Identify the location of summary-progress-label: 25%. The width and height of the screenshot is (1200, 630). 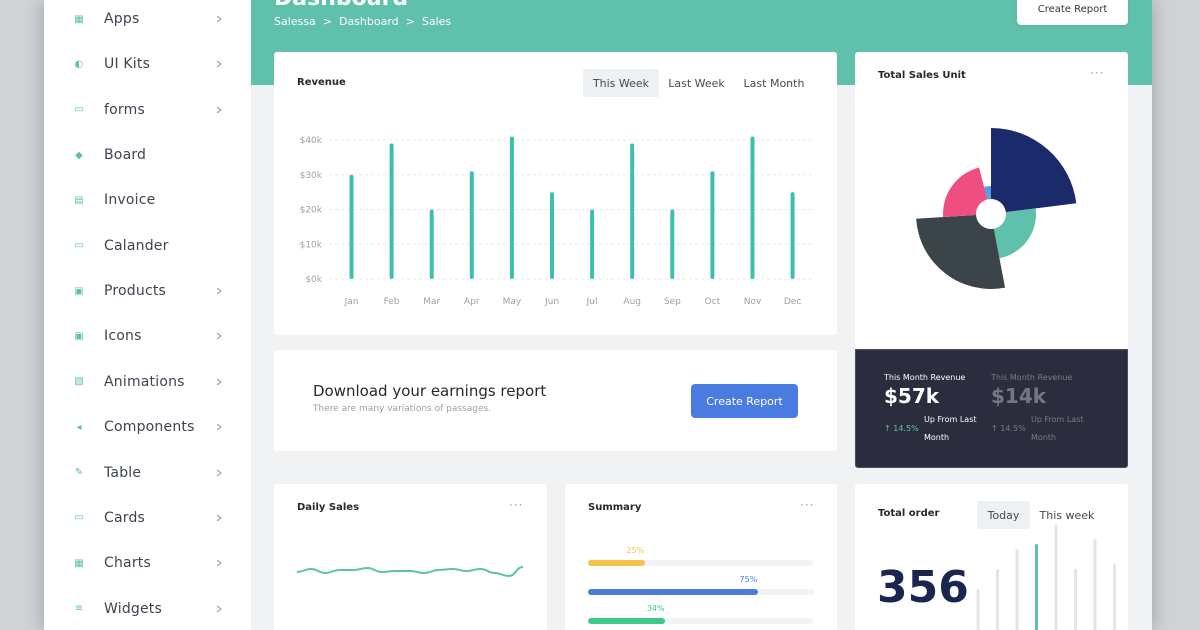
(635, 550).